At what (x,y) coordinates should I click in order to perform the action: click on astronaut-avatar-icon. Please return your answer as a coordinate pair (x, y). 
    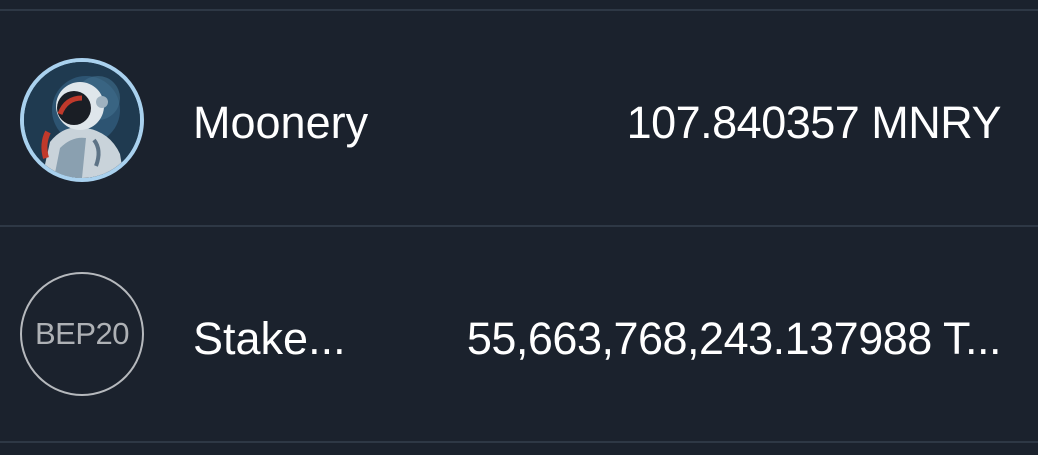
    Looking at the image, I should click on (82, 120).